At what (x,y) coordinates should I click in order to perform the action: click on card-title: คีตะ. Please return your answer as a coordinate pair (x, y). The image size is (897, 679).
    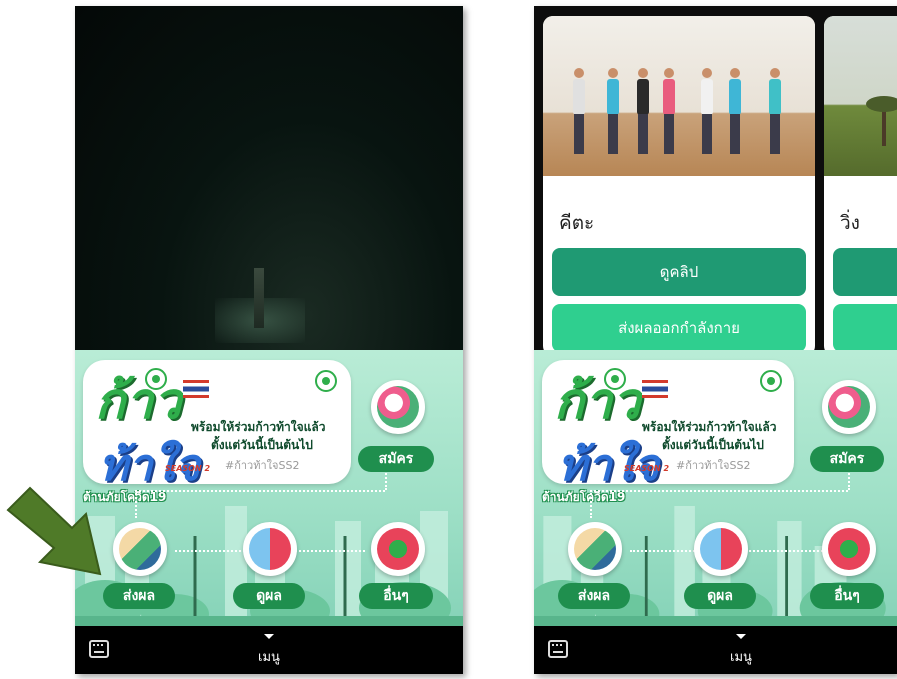
    Looking at the image, I should click on (577, 223).